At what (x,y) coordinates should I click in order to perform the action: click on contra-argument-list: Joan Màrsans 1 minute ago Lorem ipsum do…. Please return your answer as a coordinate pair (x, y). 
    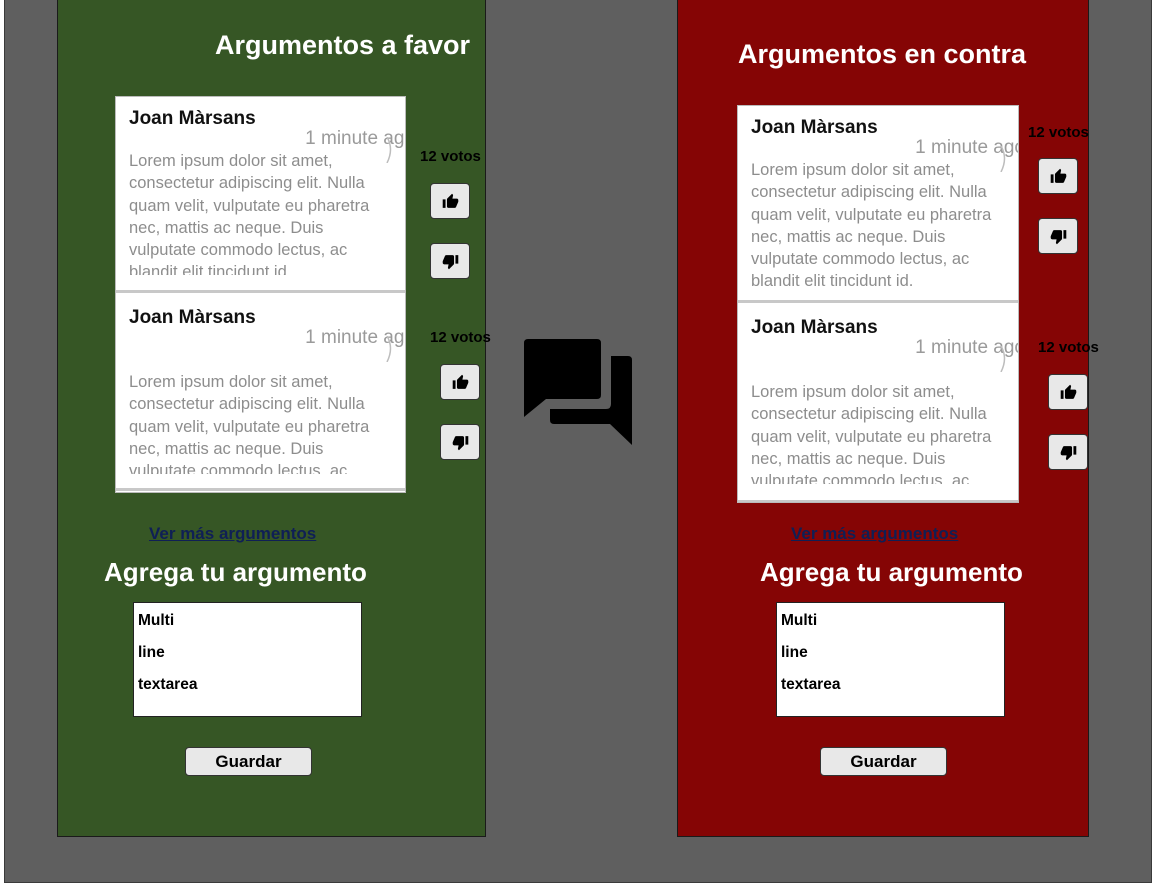
    Looking at the image, I should click on (878, 304).